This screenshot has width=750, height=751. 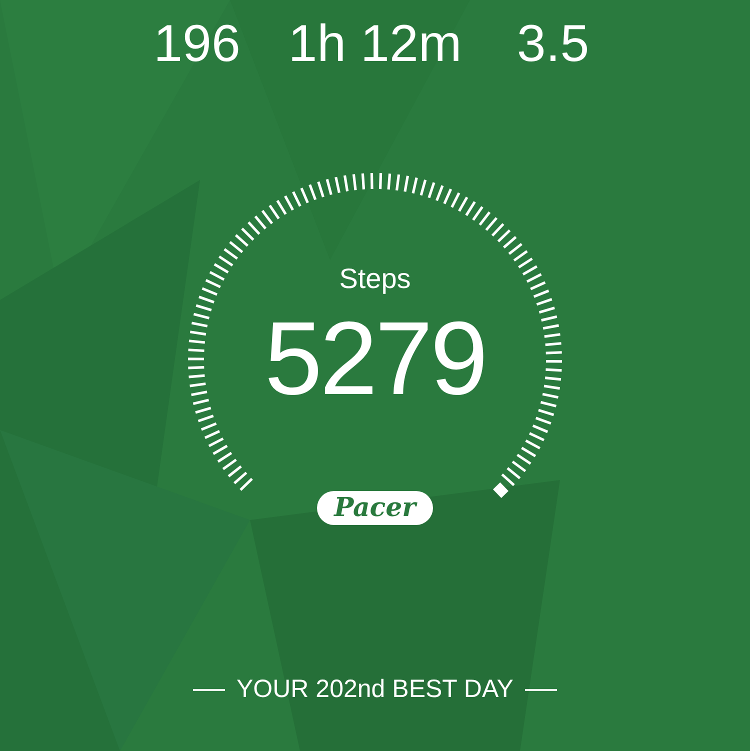 What do you see at coordinates (375, 359) in the screenshot?
I see `steps-count: 5279` at bounding box center [375, 359].